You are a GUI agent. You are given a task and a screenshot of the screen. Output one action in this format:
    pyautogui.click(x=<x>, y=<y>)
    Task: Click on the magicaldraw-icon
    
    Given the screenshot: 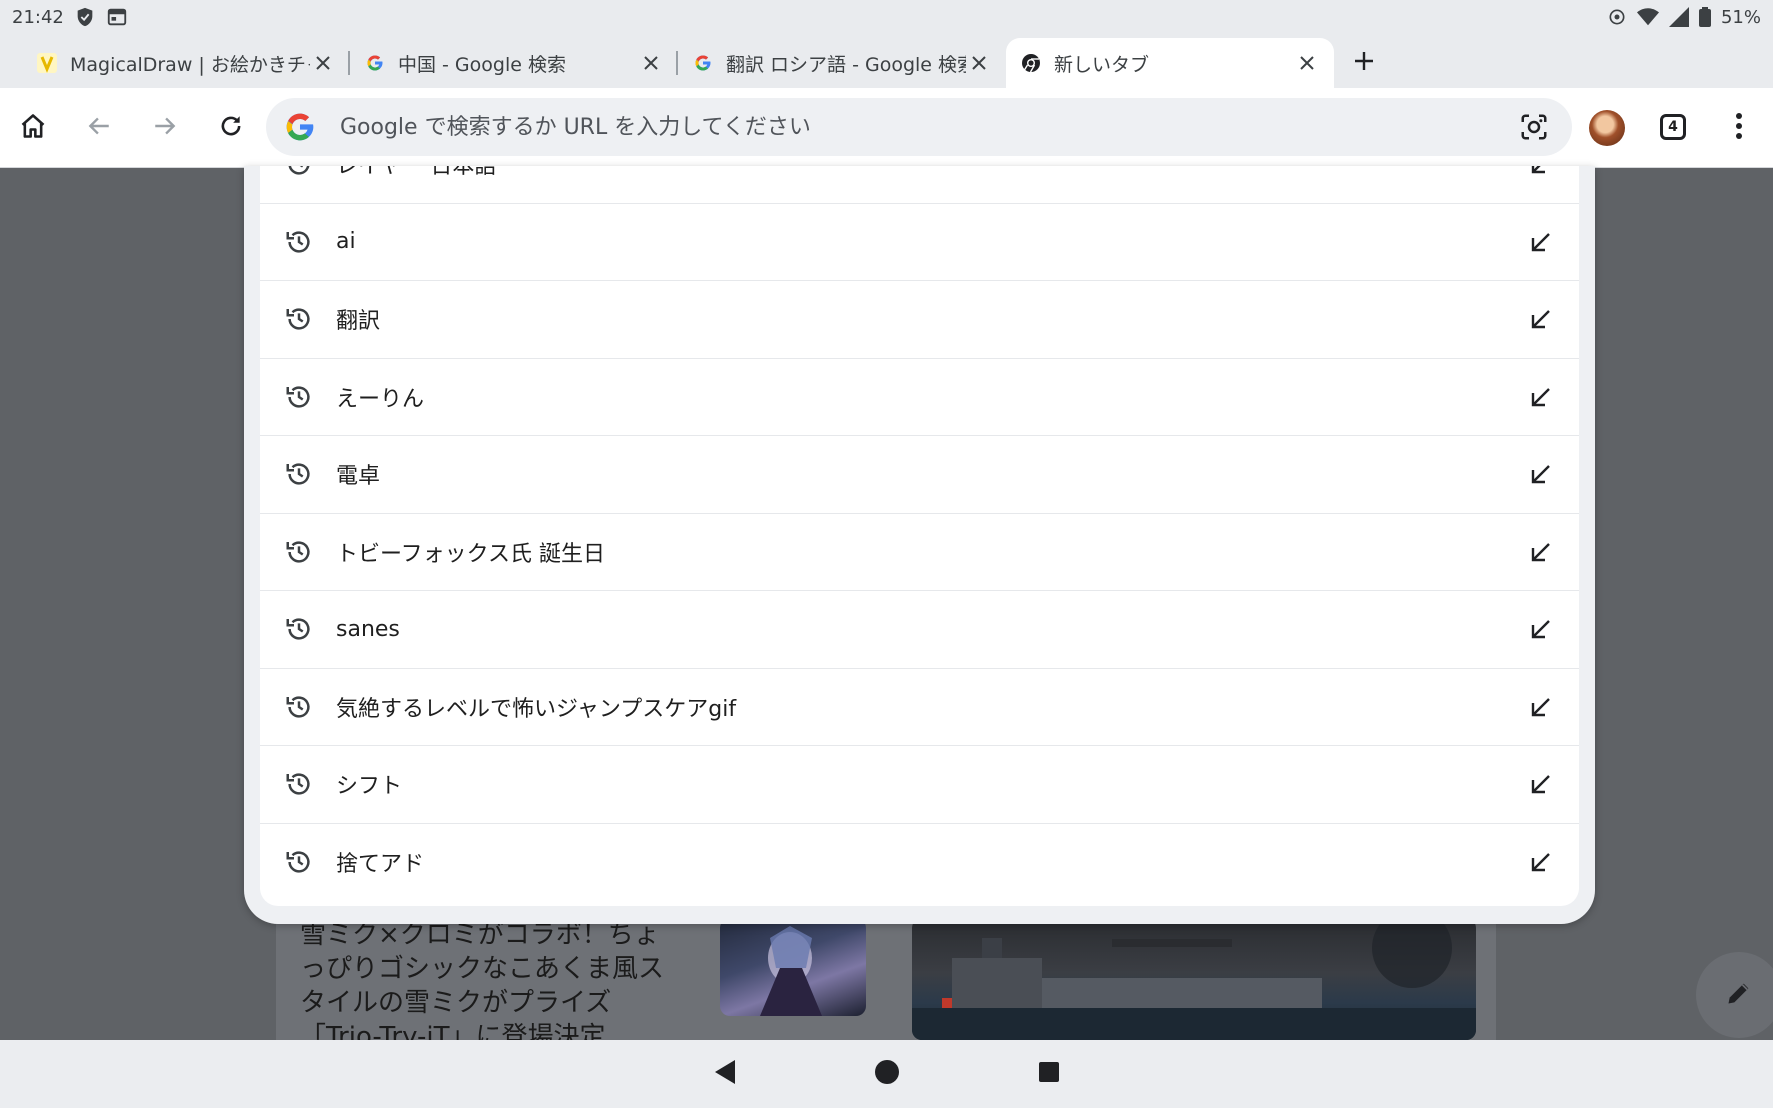 What is the action you would take?
    pyautogui.click(x=47, y=63)
    